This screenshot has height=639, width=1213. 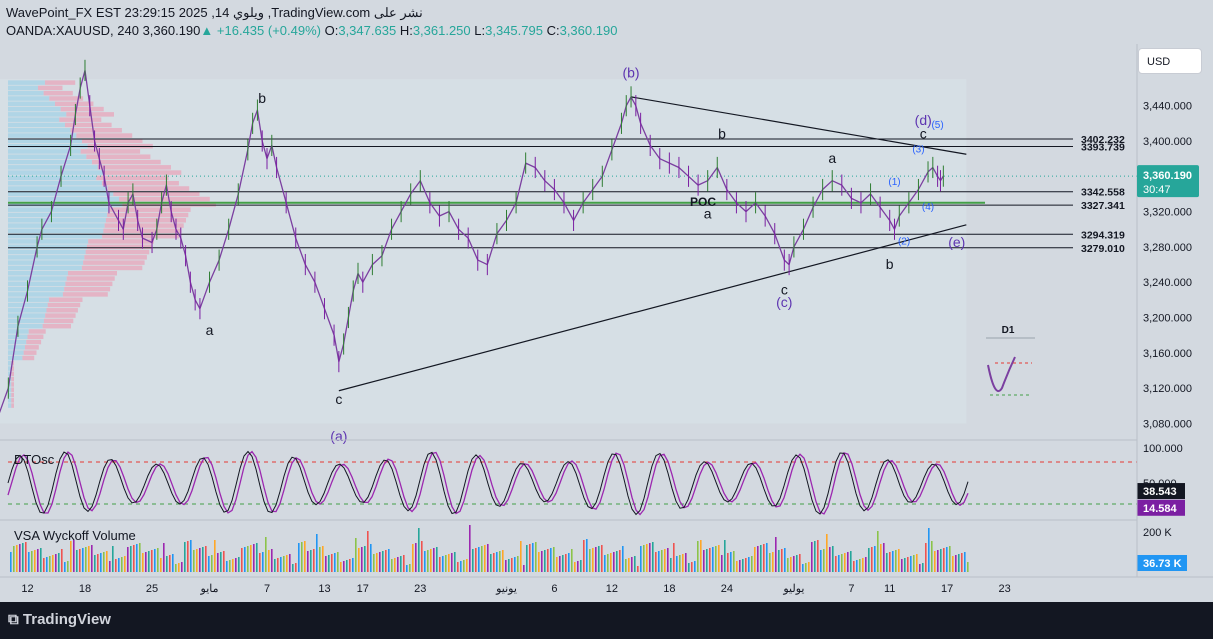 I want to click on low-value: 3,345.795, so click(x=514, y=30).